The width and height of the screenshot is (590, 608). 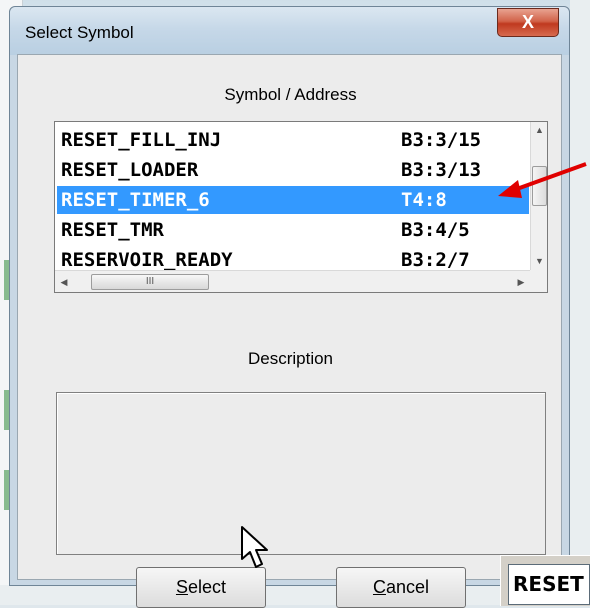 What do you see at coordinates (289, 31) in the screenshot?
I see `dialog-titlebar: Select Symbol X` at bounding box center [289, 31].